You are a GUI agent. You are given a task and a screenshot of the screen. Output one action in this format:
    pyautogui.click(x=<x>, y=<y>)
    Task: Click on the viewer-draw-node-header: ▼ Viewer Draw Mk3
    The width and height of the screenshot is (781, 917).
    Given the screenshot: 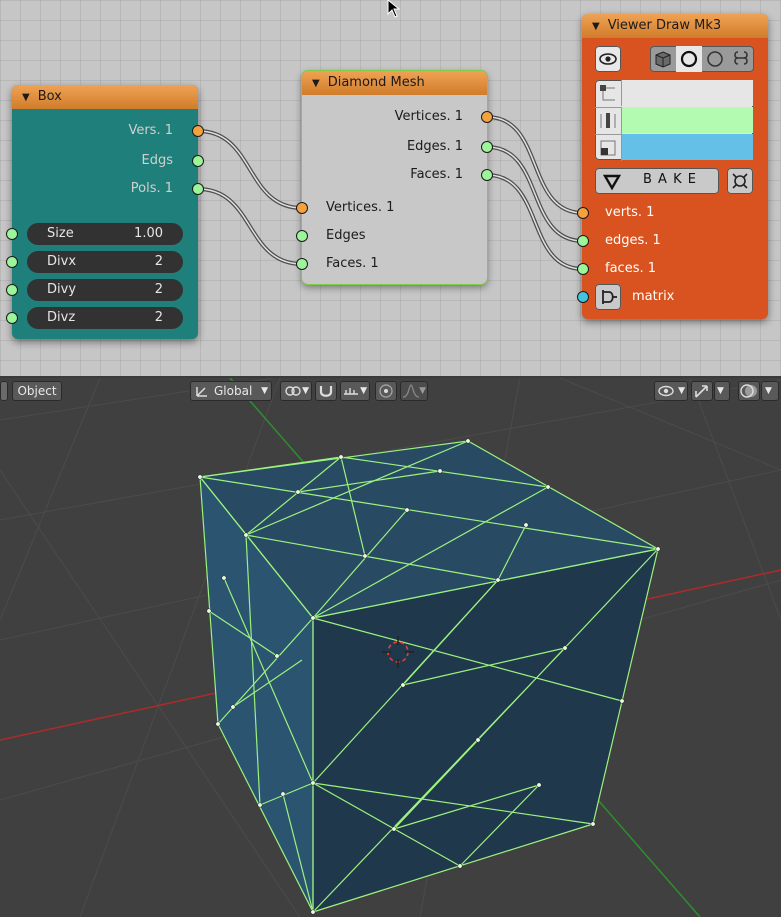 What is the action you would take?
    pyautogui.click(x=675, y=26)
    